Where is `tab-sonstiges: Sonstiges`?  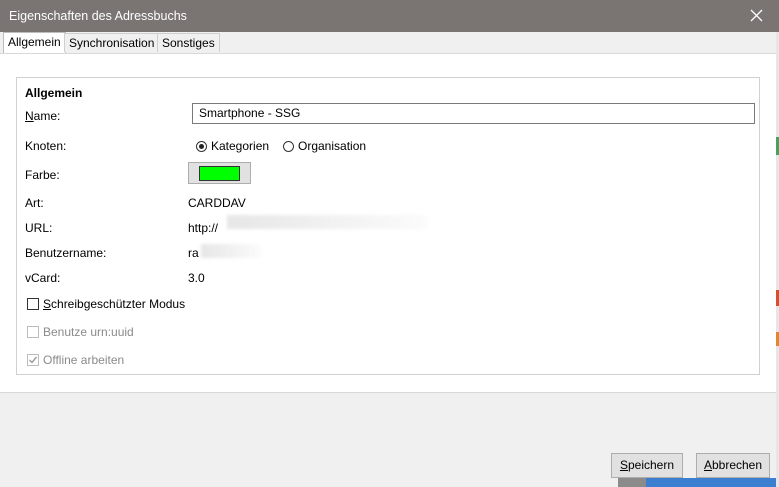
tab-sonstiges: Sonstiges is located at coordinates (188, 42).